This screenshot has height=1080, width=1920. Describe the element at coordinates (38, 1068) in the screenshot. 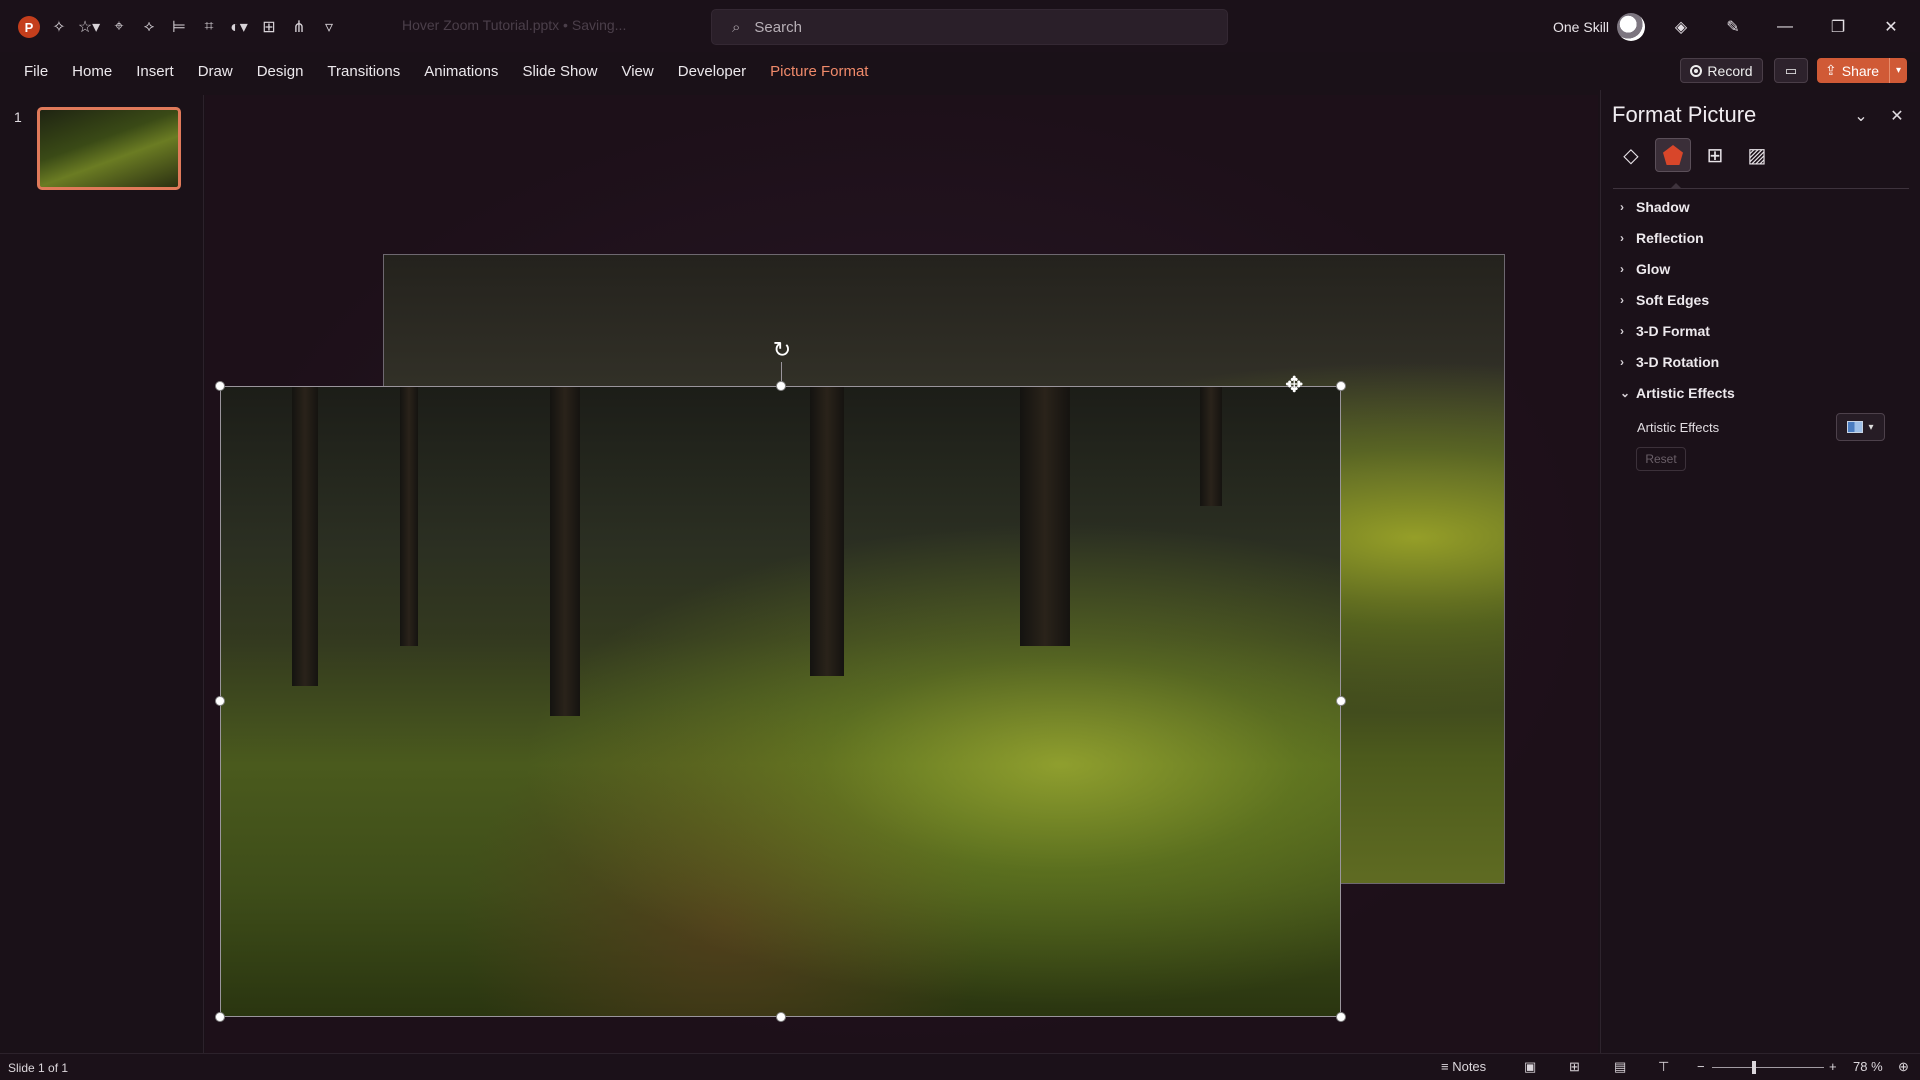

I see `slide-count: Slide 1 of 1` at that location.